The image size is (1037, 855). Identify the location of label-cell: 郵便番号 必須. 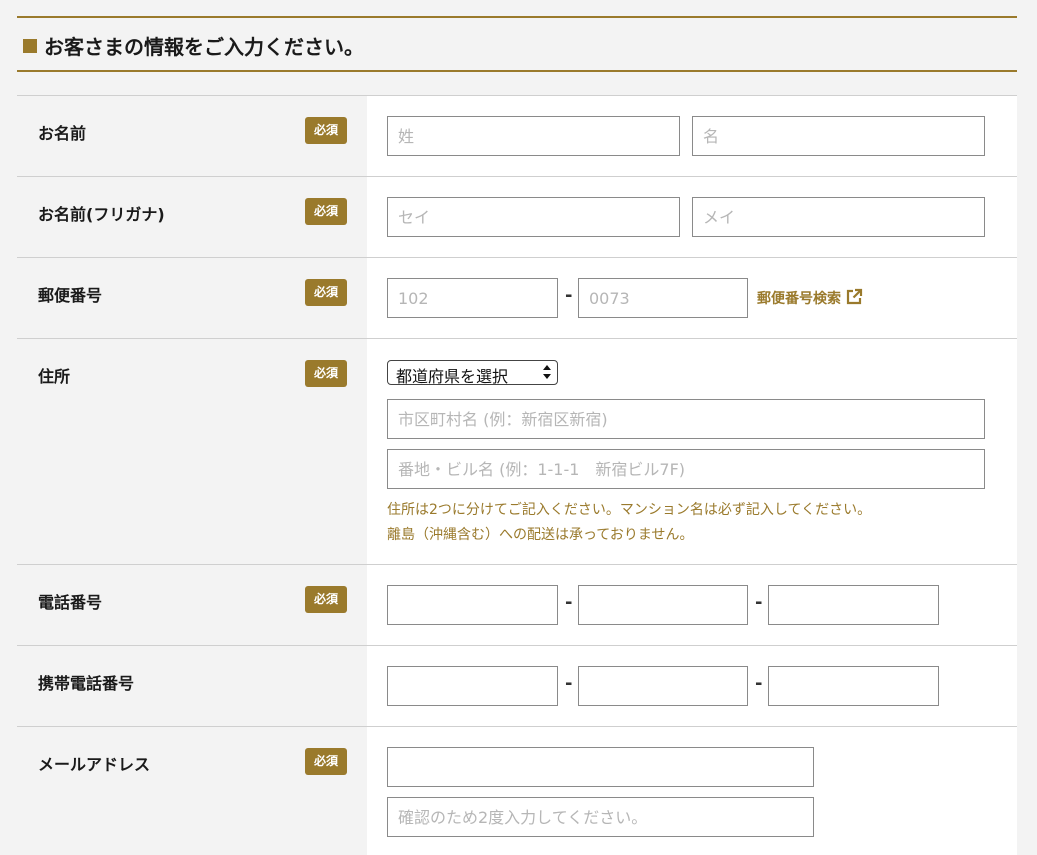
(192, 298).